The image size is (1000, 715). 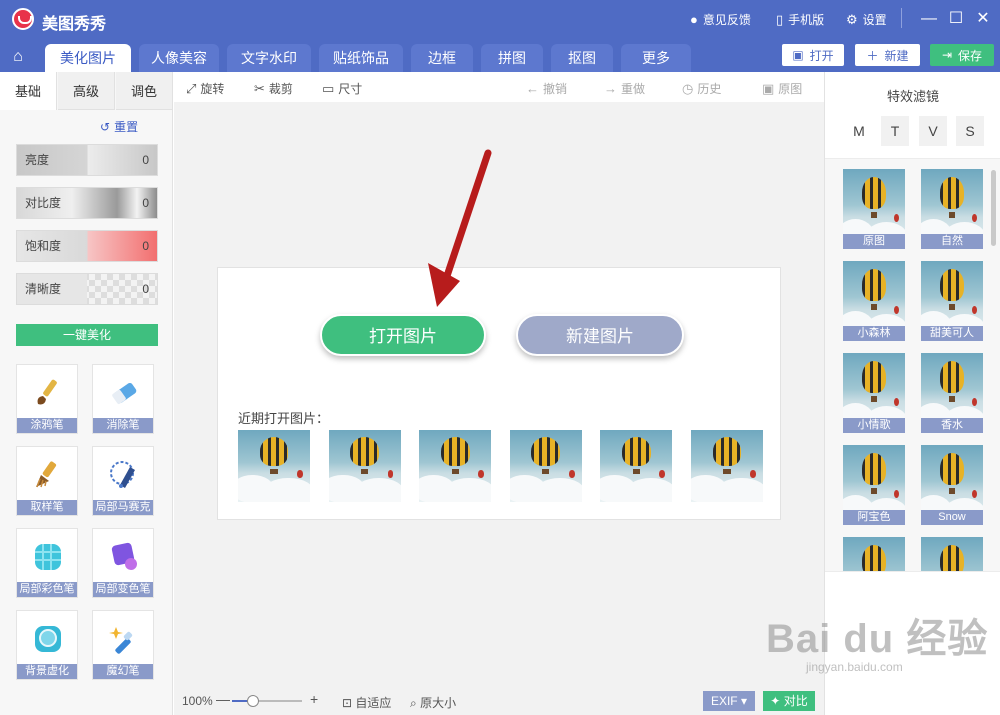 I want to click on filter-label: 阿宝色, so click(x=874, y=517).